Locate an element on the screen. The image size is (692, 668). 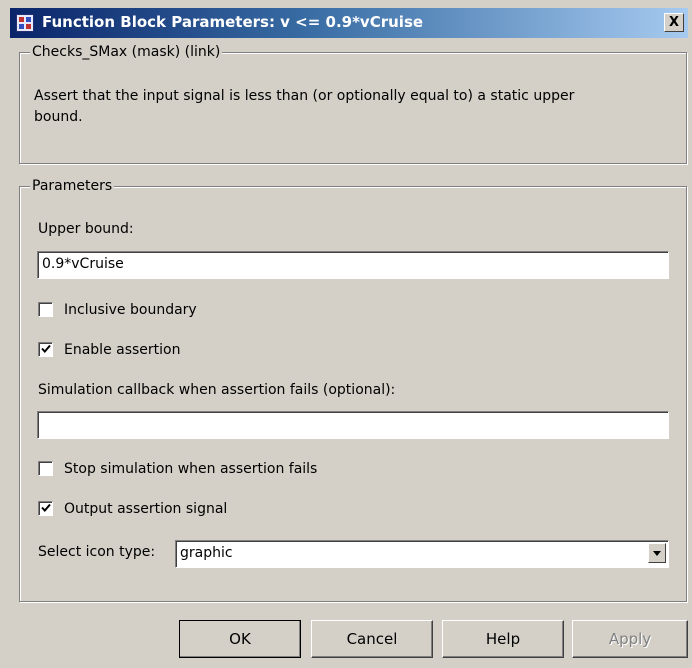
enable-assertion-label: Enable assertion is located at coordinates (122, 350).